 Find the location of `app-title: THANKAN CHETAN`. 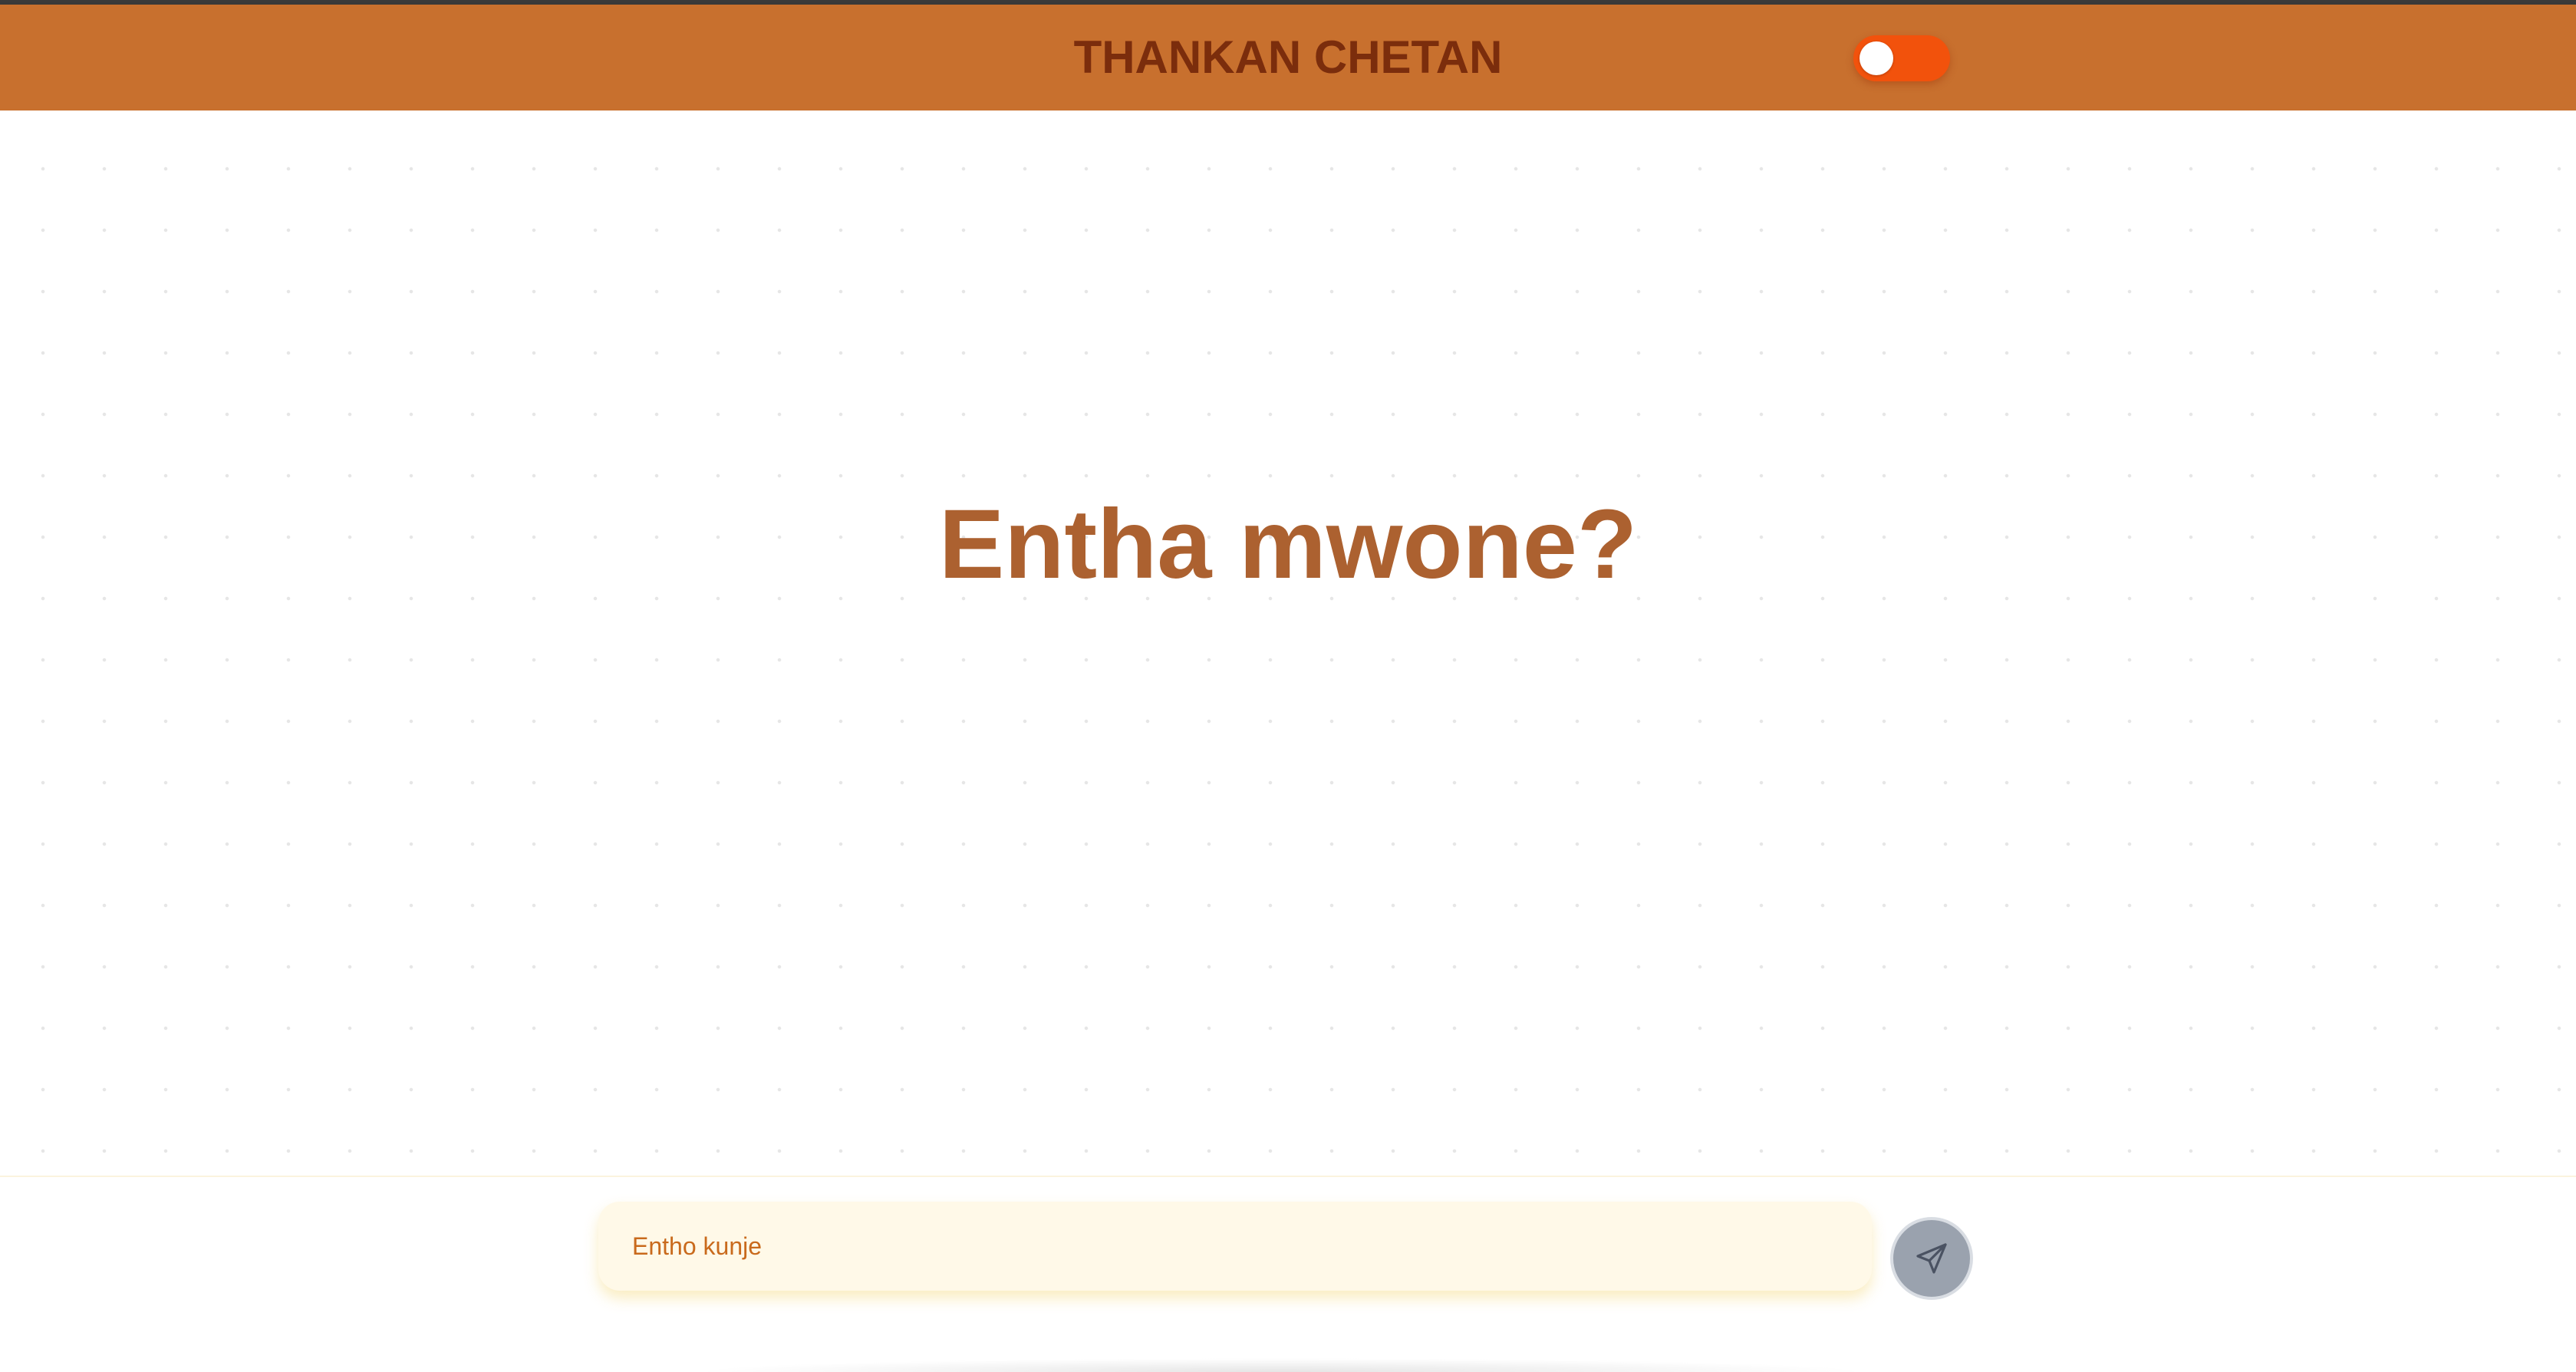

app-title: THANKAN CHETAN is located at coordinates (1288, 57).